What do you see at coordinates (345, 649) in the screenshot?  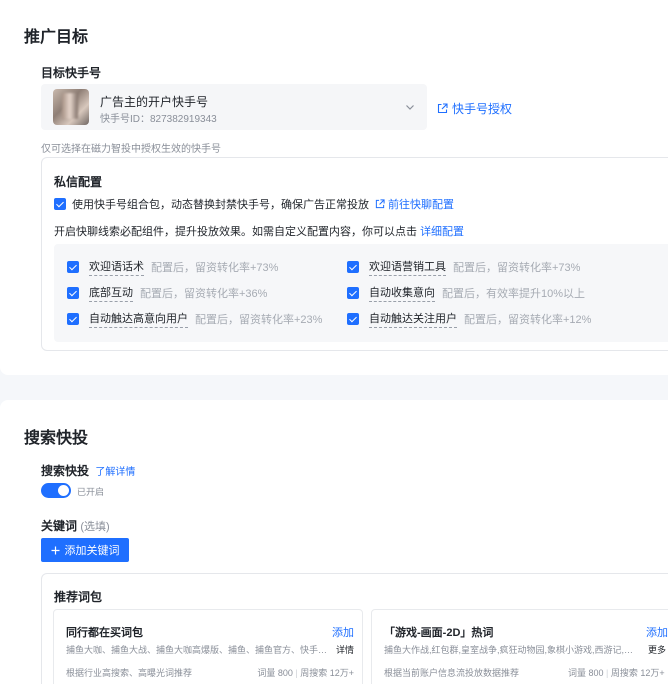 I see `pack-detail-link: 详情` at bounding box center [345, 649].